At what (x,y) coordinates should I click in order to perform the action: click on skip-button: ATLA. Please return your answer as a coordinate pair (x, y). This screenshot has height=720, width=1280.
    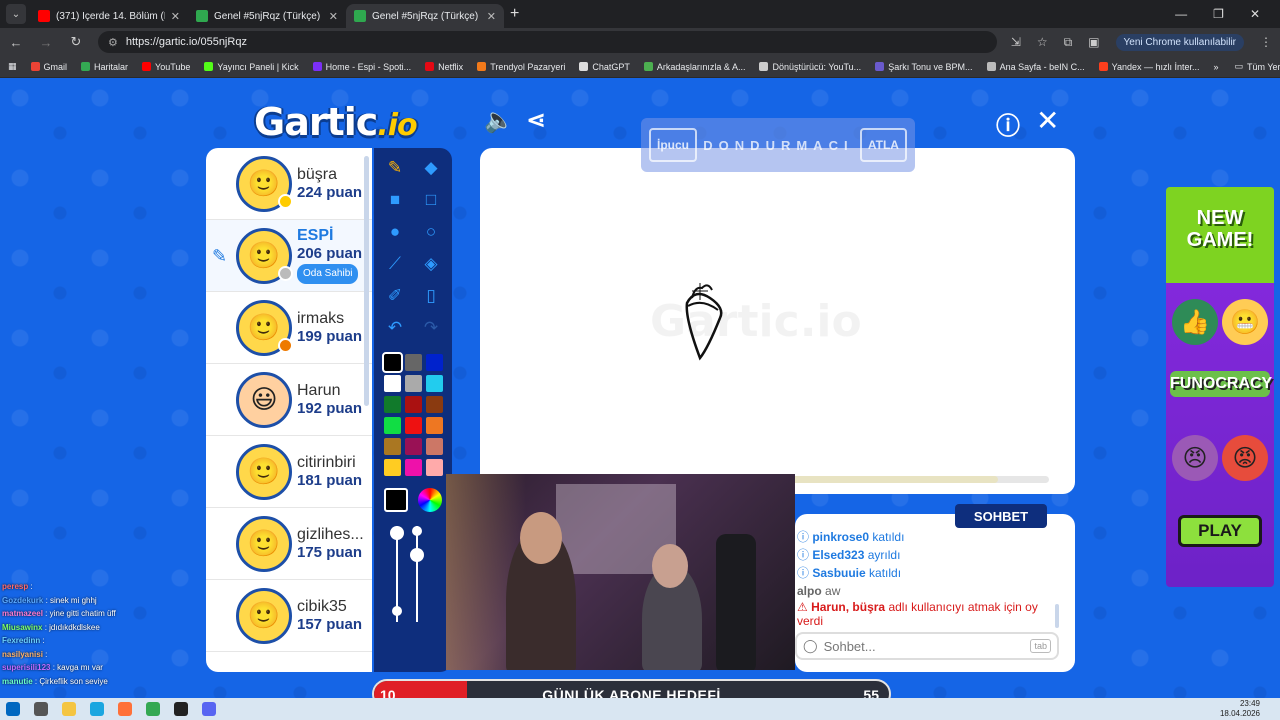
    Looking at the image, I should click on (883, 145).